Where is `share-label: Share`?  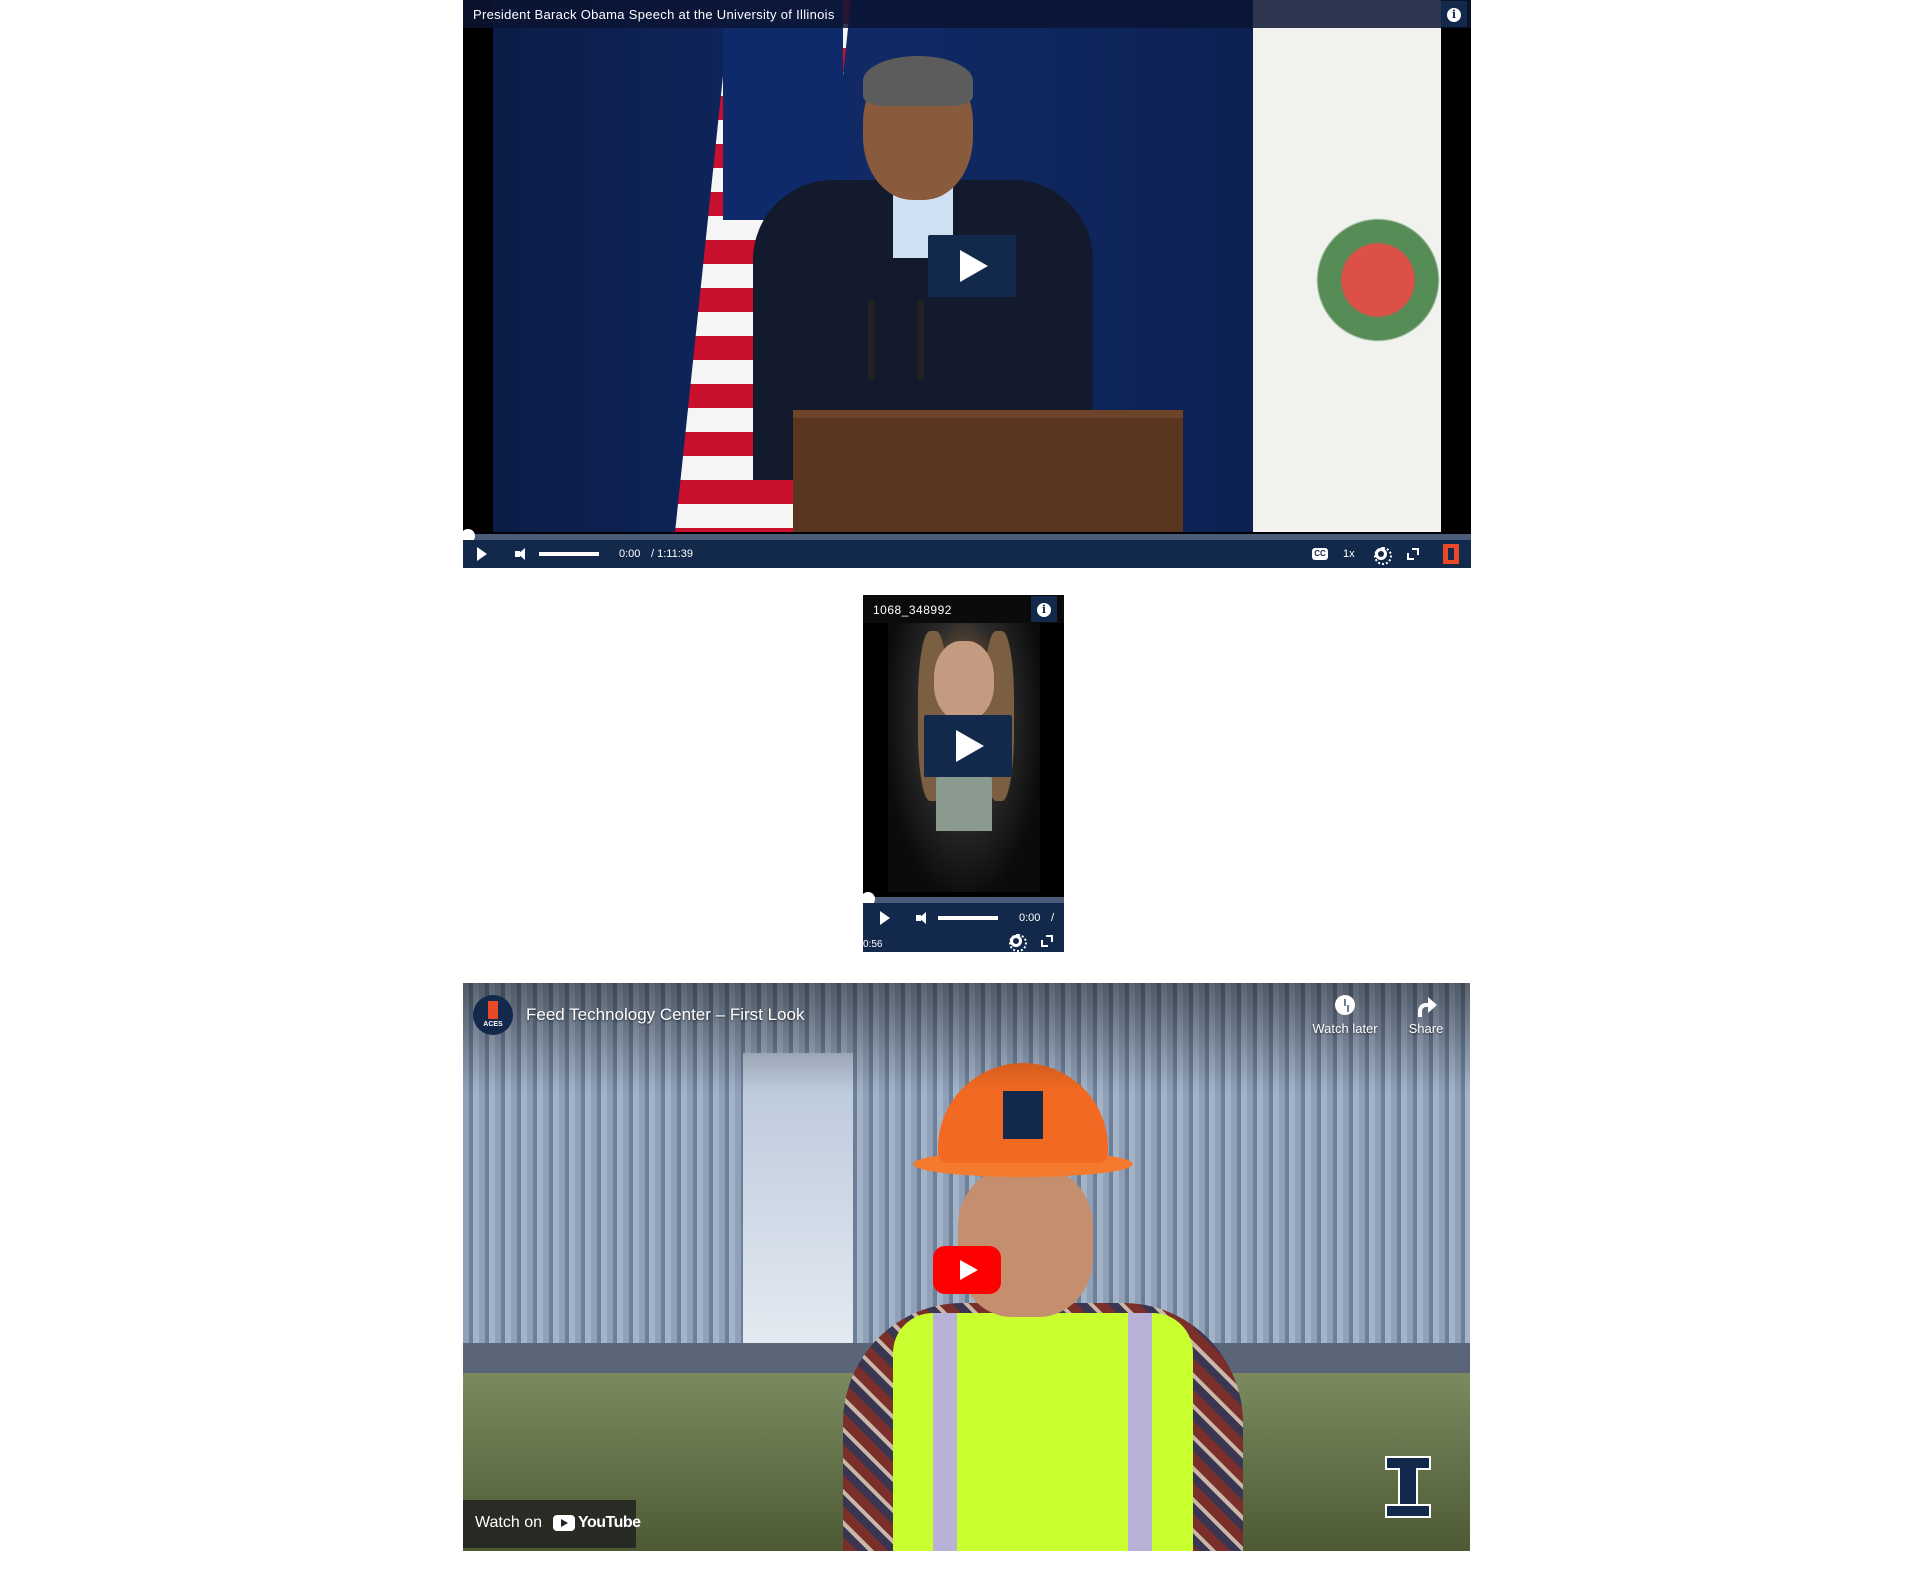 share-label: Share is located at coordinates (1426, 1028).